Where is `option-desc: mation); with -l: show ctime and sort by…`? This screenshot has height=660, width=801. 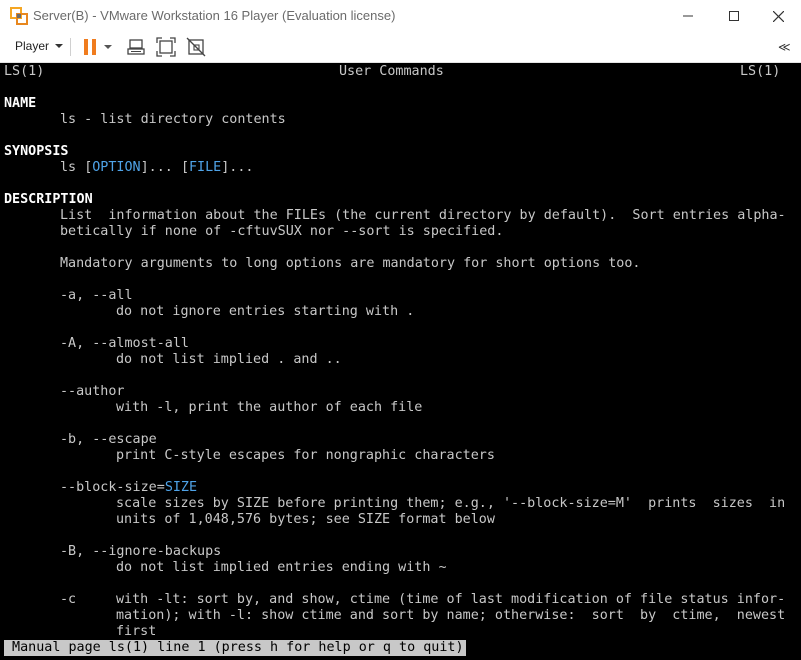
option-desc: mation); with -l: show ctime and sort by… is located at coordinates (451, 615).